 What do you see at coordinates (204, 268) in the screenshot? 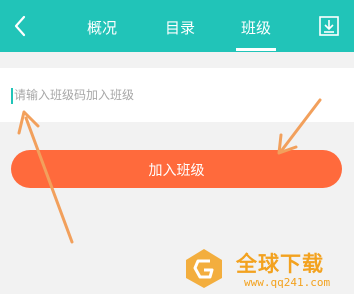
I see `watermark-logo-icon` at bounding box center [204, 268].